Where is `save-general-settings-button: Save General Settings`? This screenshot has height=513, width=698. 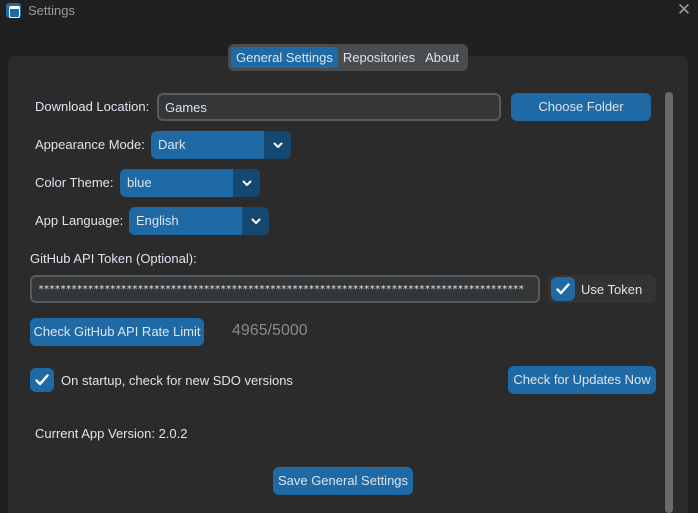 save-general-settings-button: Save General Settings is located at coordinates (343, 481).